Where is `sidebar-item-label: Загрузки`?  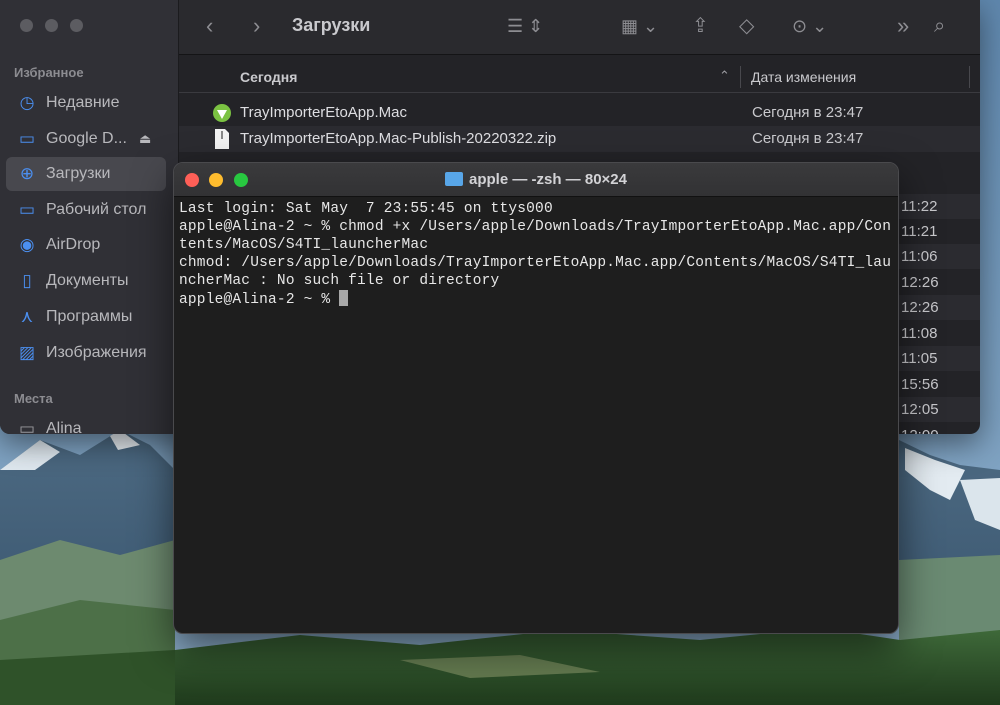 sidebar-item-label: Загрузки is located at coordinates (78, 173).